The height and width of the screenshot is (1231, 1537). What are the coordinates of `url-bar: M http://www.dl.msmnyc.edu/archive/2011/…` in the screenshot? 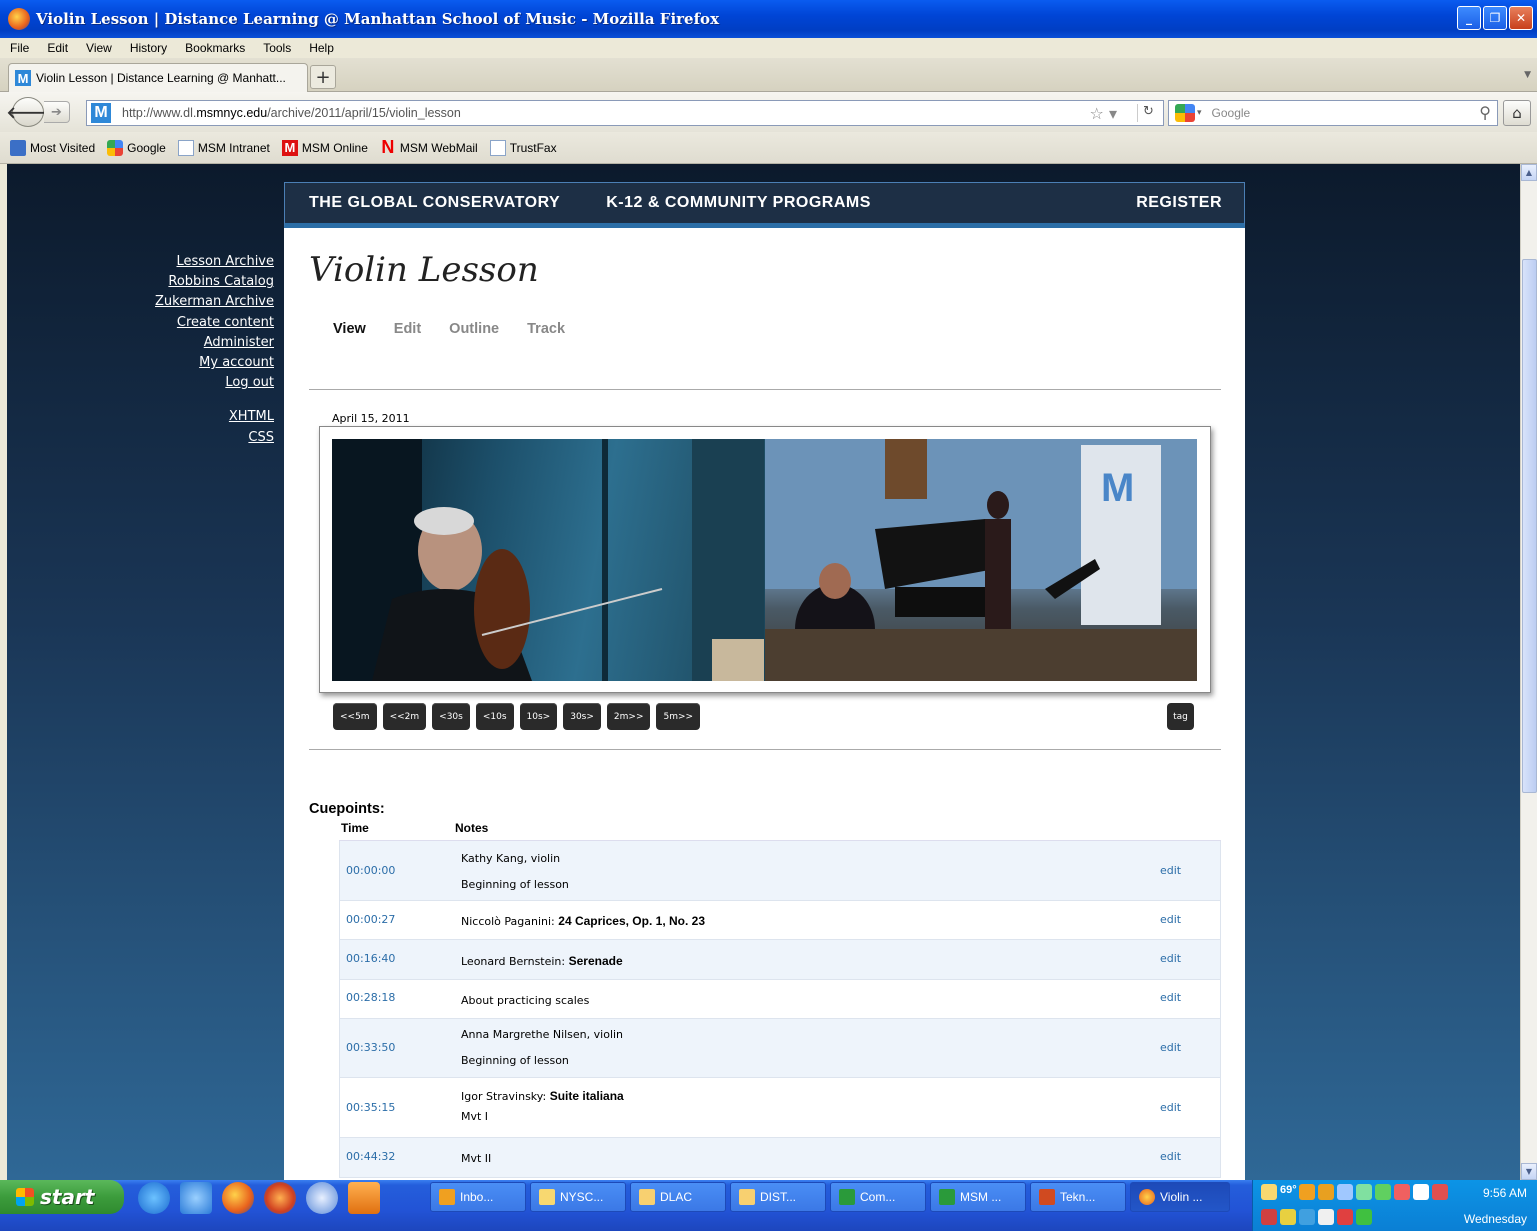 It's located at (625, 113).